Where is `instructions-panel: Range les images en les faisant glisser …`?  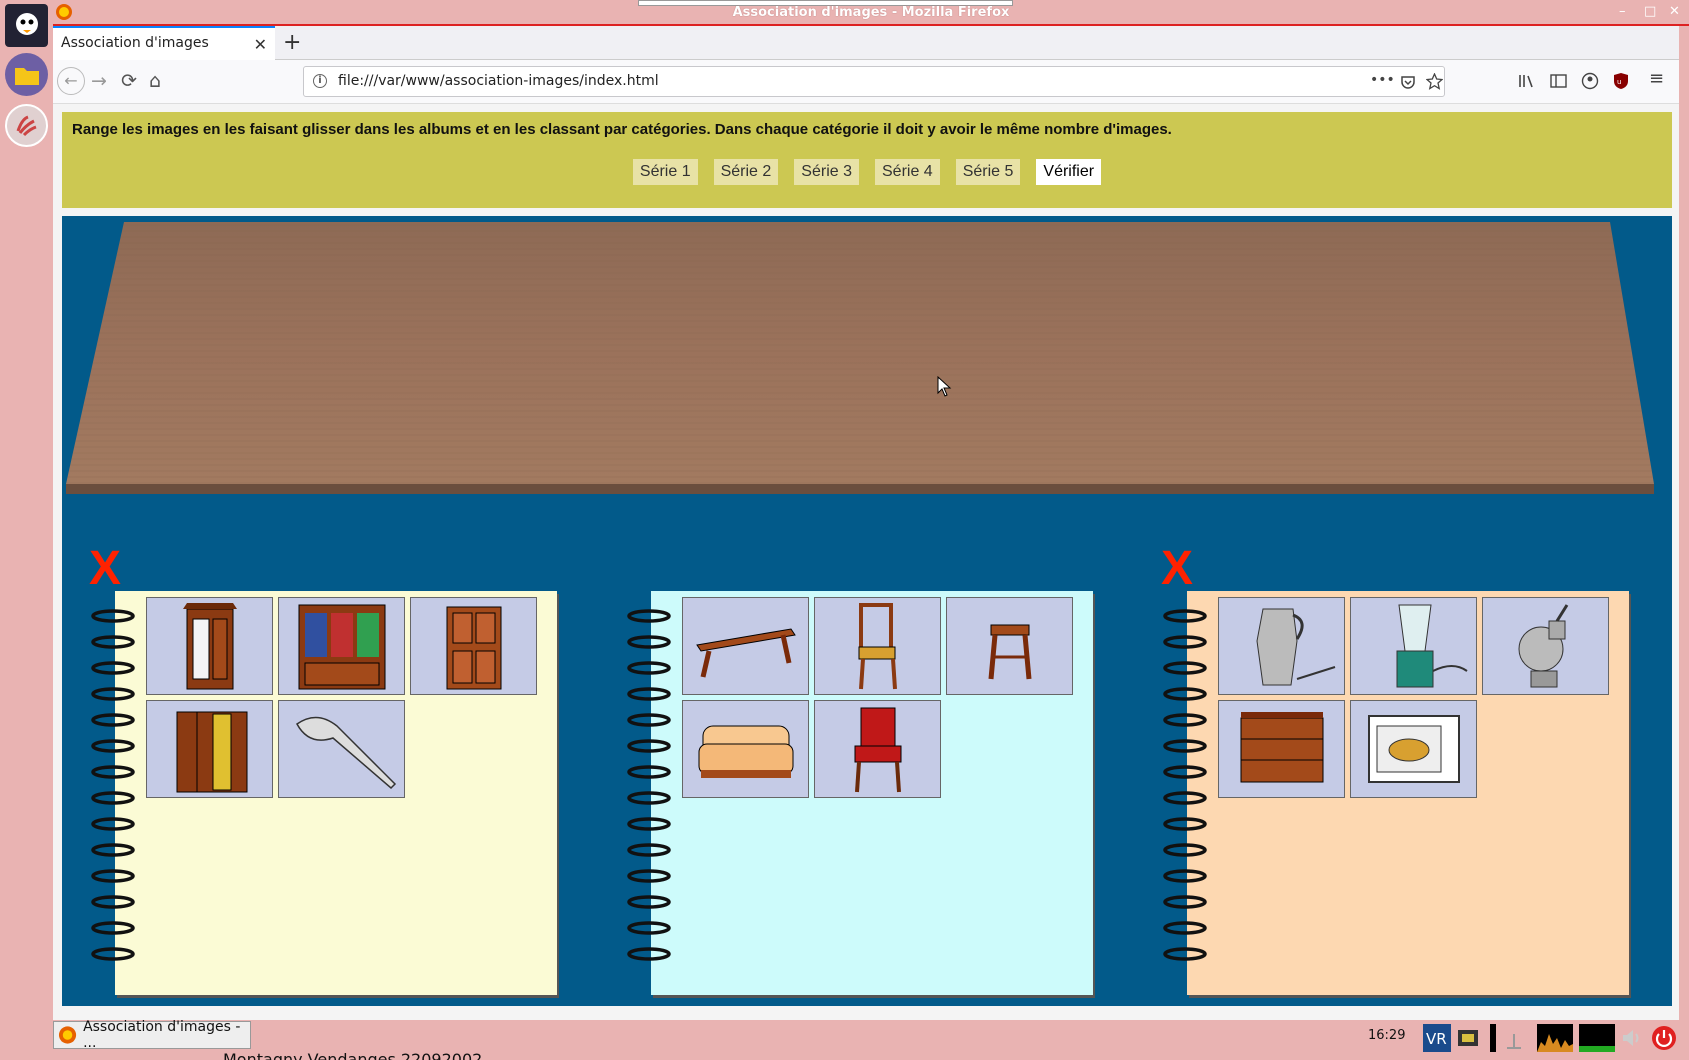
instructions-panel: Range les images en les faisant glisser … is located at coordinates (867, 160).